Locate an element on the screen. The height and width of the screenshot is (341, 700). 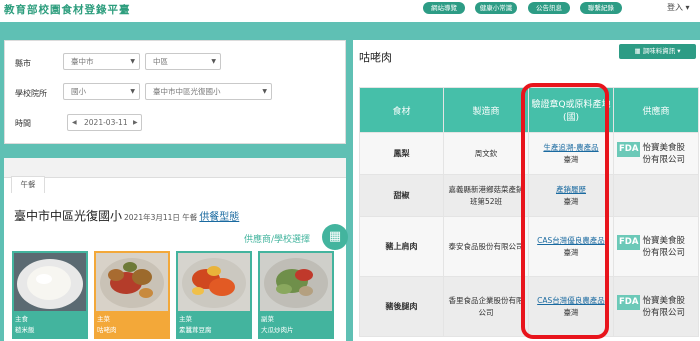
tab-lunch: 午餐 is located at coordinates (28, 184).